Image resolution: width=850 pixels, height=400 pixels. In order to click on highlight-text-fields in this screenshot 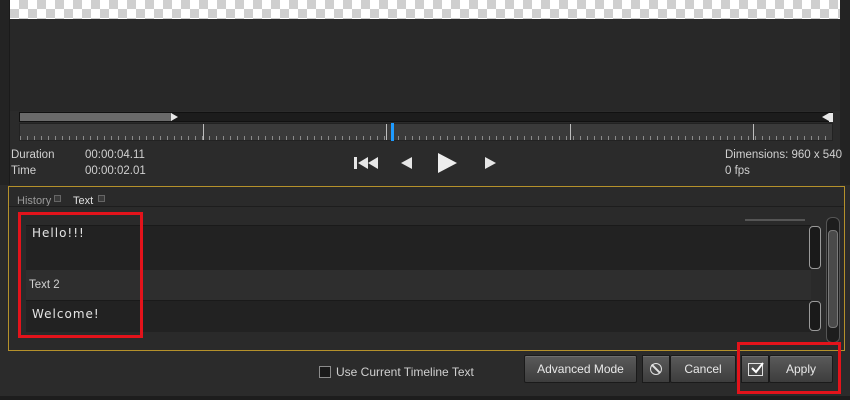, I will do `click(80, 275)`.